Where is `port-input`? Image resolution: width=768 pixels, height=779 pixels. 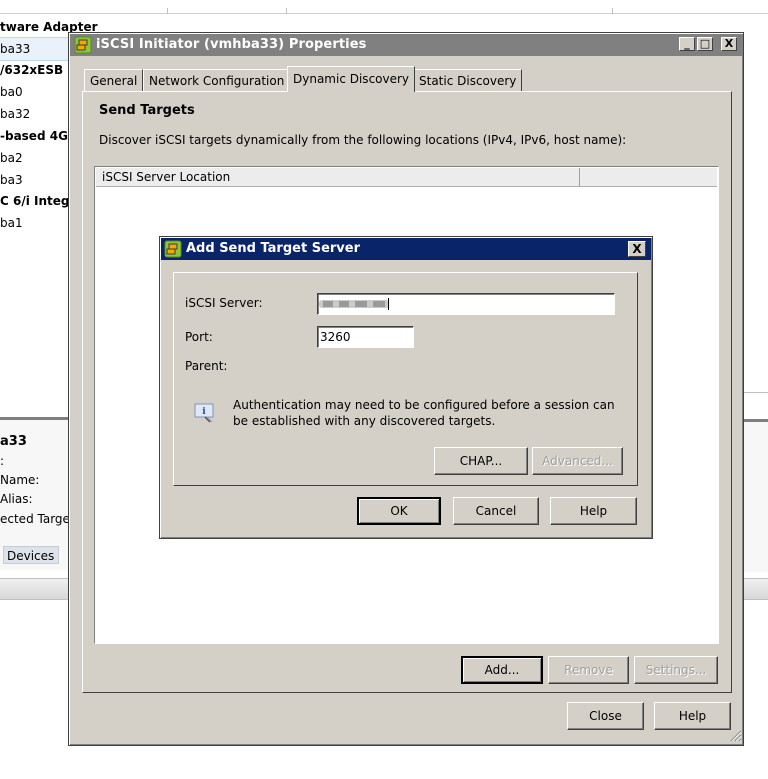 port-input is located at coordinates (365, 337).